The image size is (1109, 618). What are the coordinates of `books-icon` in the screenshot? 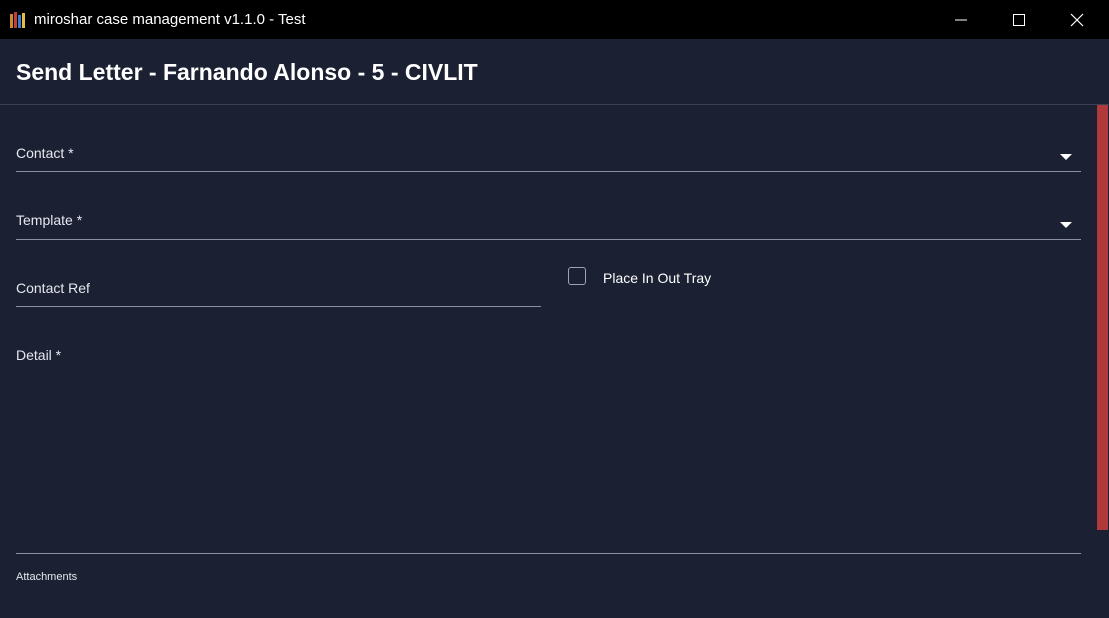 It's located at (19, 20).